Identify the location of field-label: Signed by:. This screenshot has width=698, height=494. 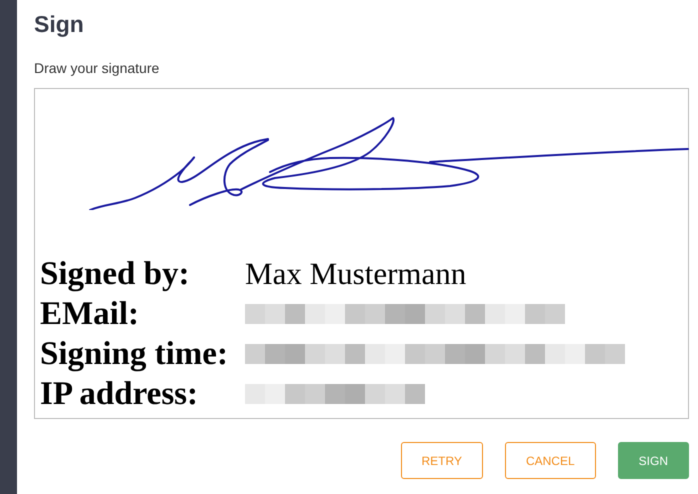
(115, 274).